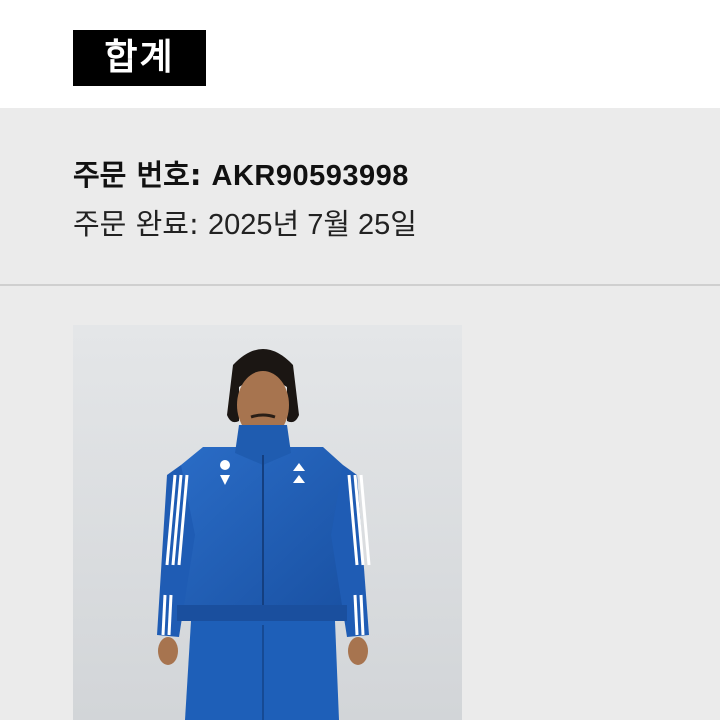 This screenshot has height=720, width=720. I want to click on total-badge: 합계, so click(139, 58).